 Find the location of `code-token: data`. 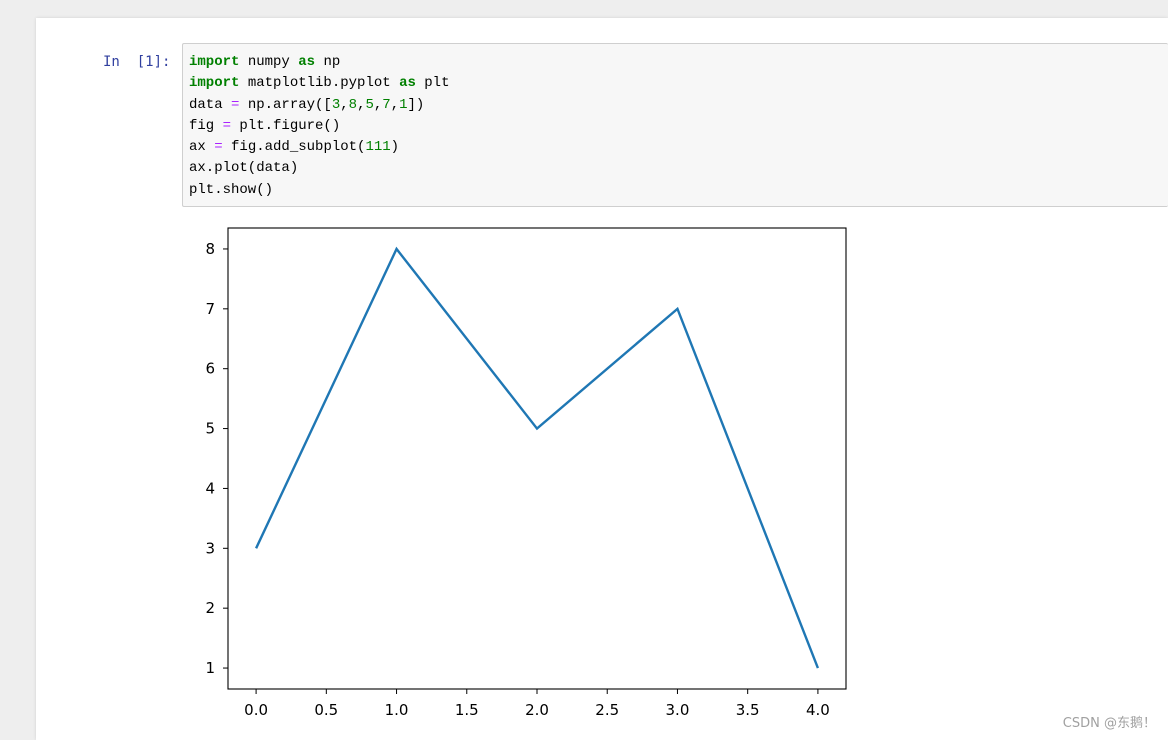

code-token: data is located at coordinates (210, 104).